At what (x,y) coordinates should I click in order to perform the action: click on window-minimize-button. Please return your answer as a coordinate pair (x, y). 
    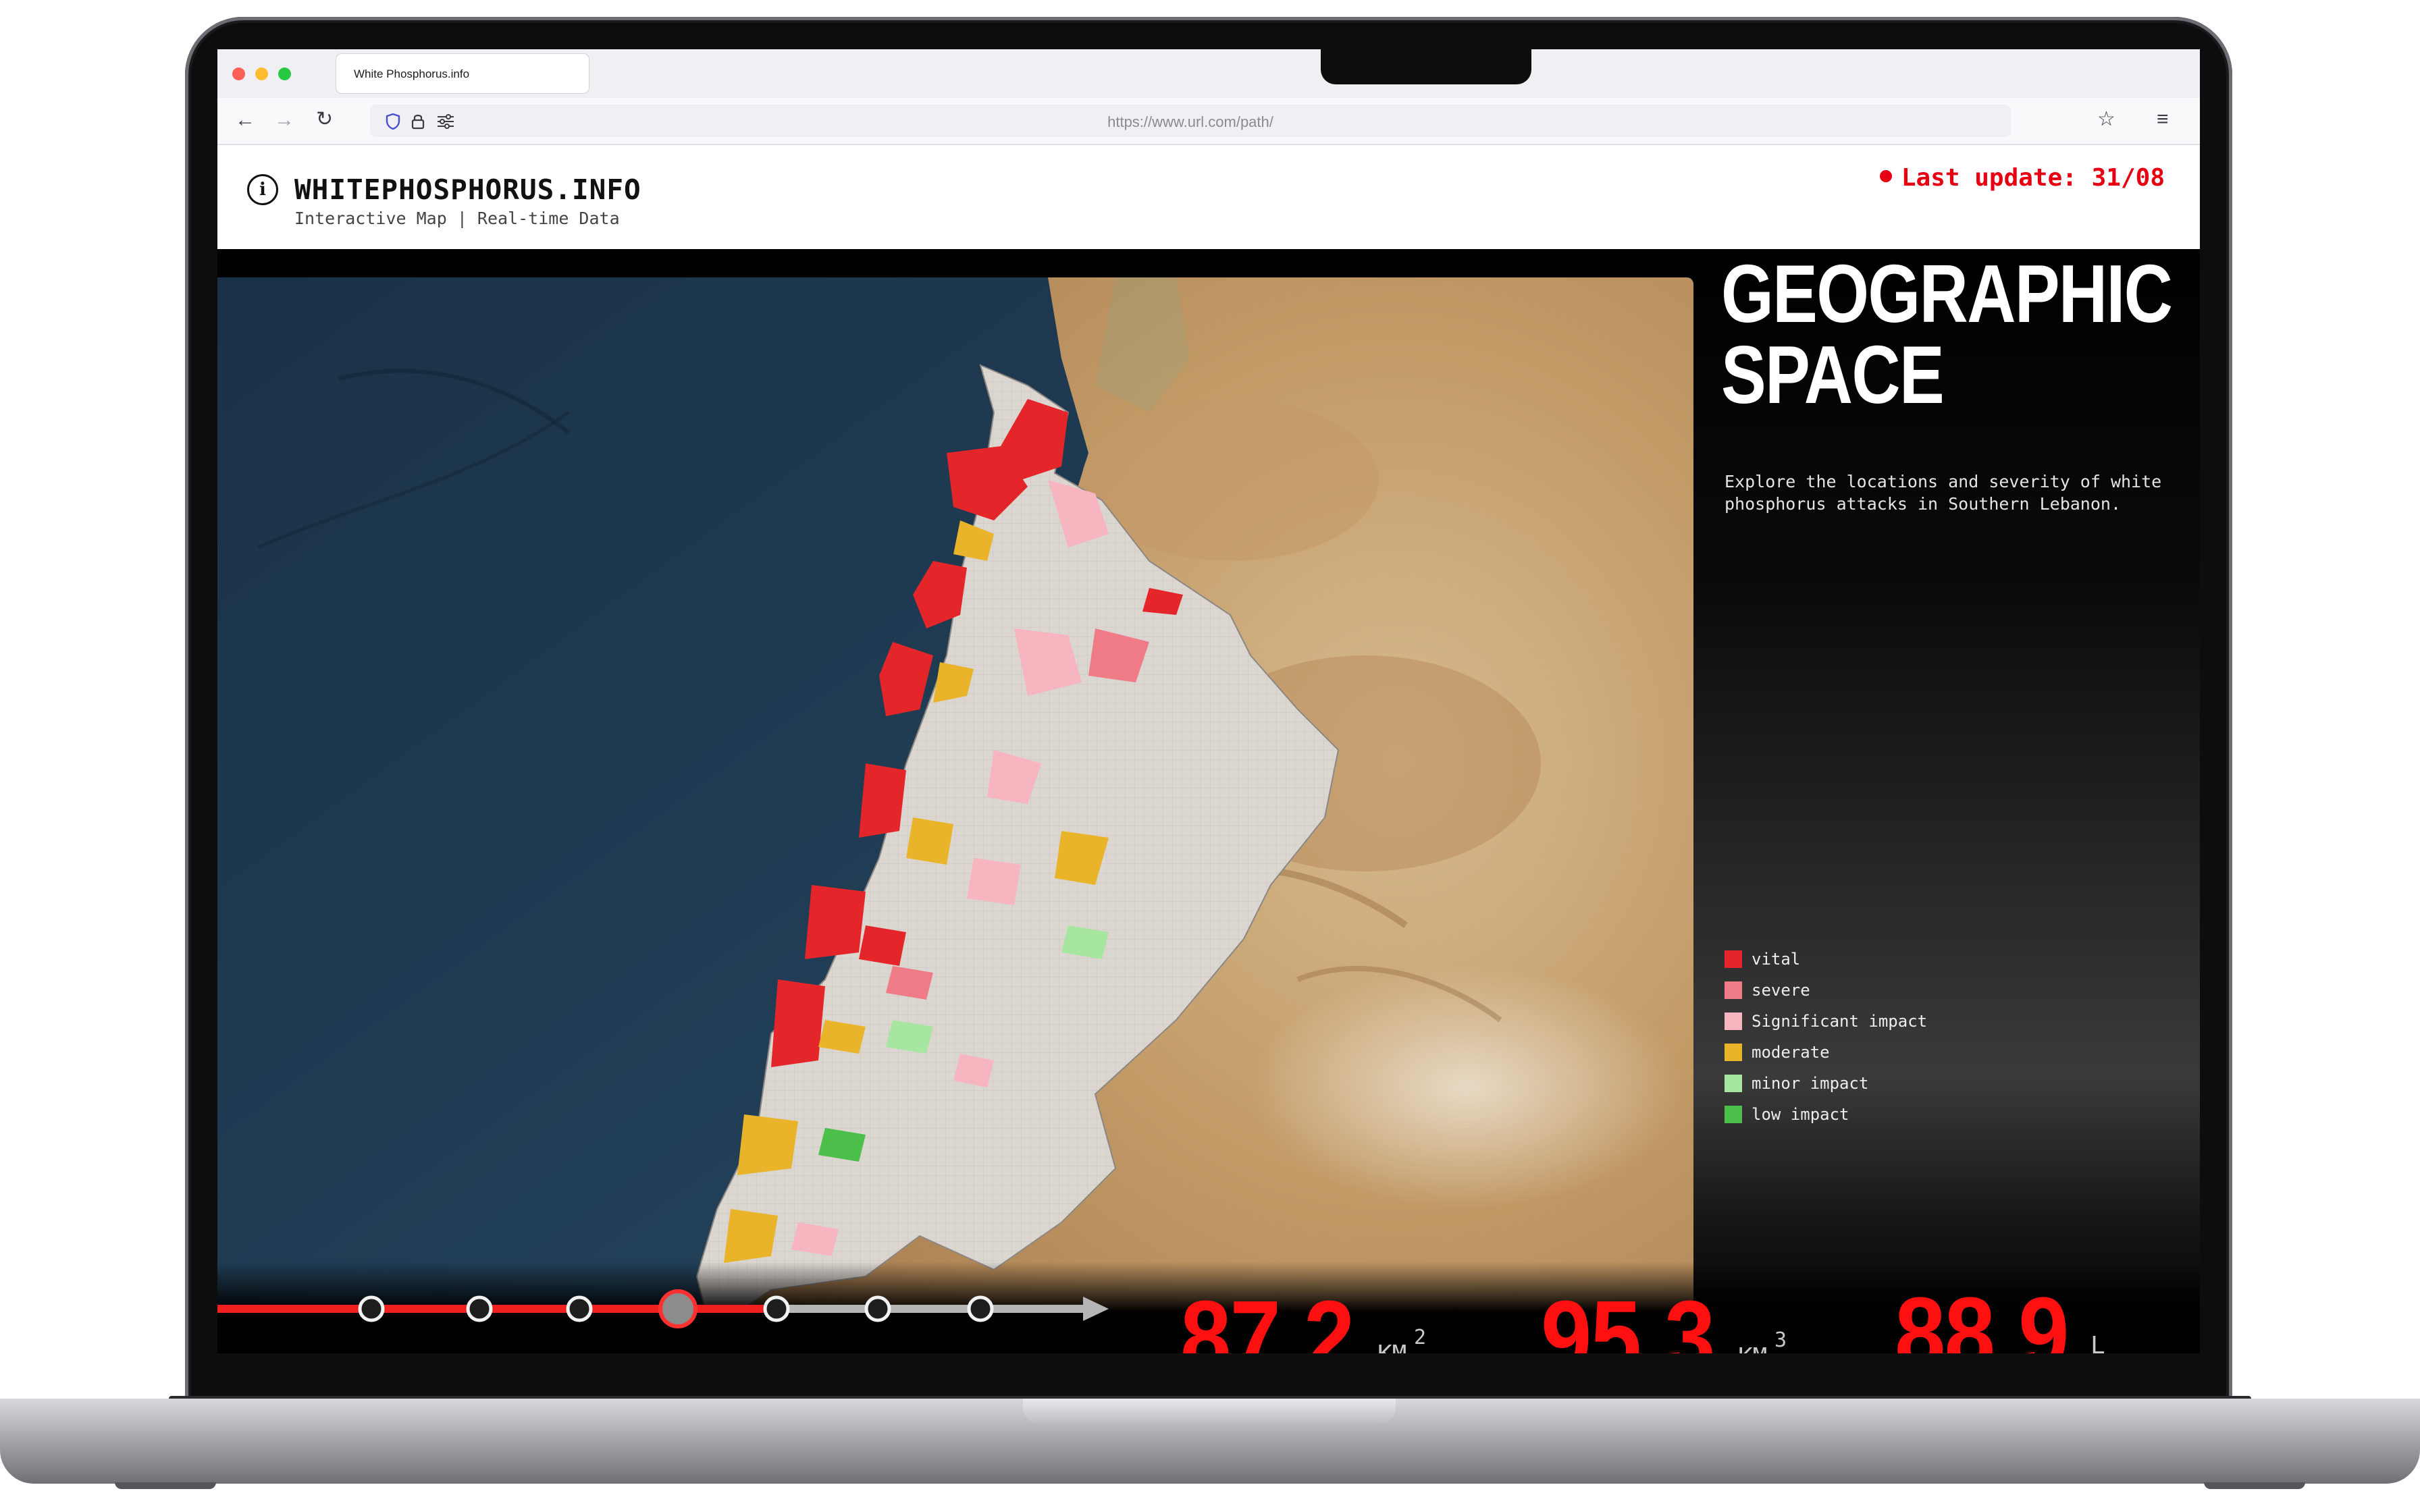
    Looking at the image, I should click on (261, 74).